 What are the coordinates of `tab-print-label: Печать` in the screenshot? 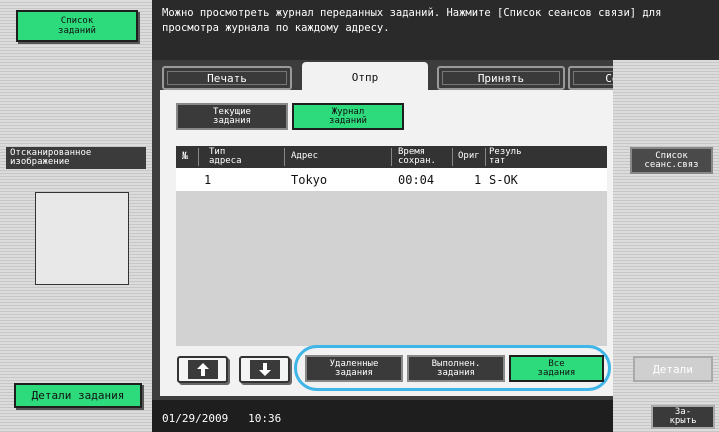 It's located at (227, 78).